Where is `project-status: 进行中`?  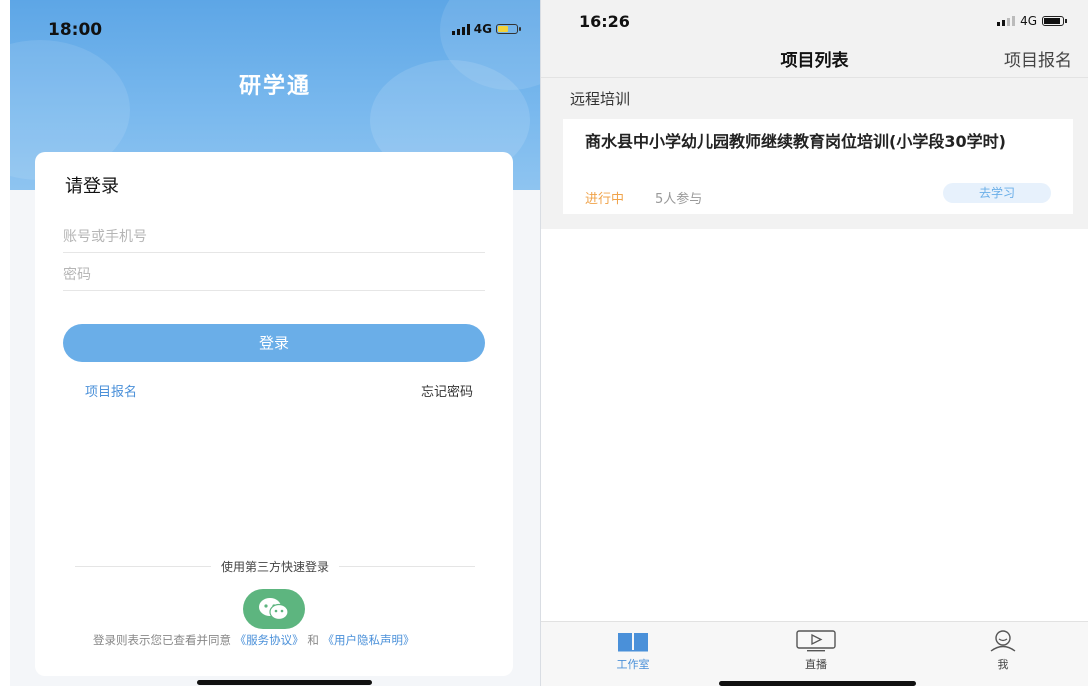
project-status: 进行中 is located at coordinates (605, 199).